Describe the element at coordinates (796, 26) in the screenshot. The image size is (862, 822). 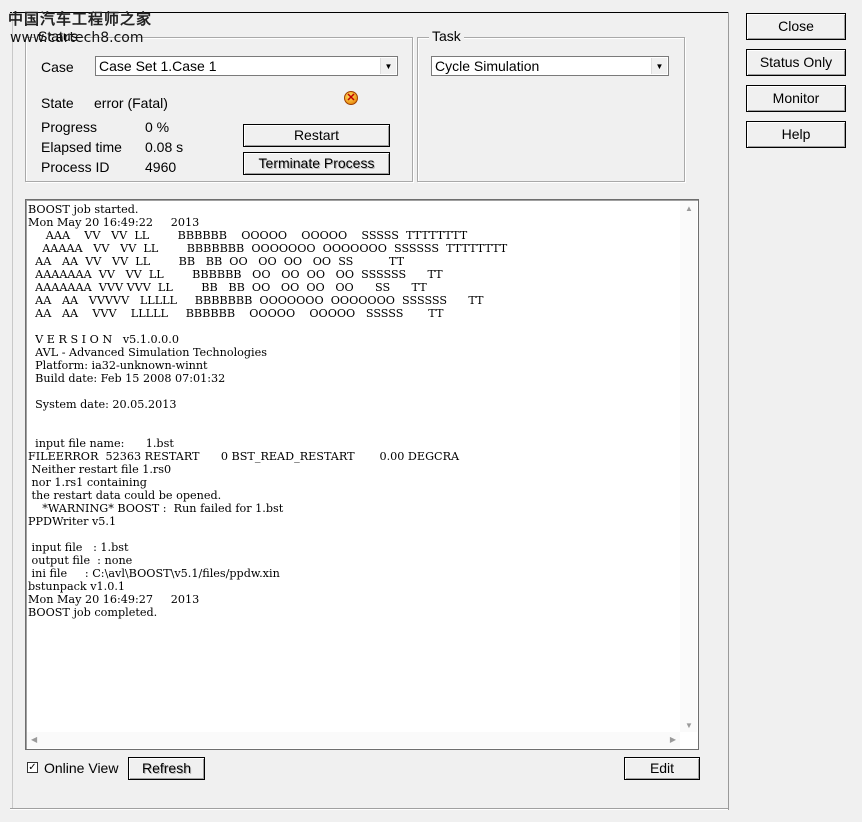
I see `close-button: Close` at that location.